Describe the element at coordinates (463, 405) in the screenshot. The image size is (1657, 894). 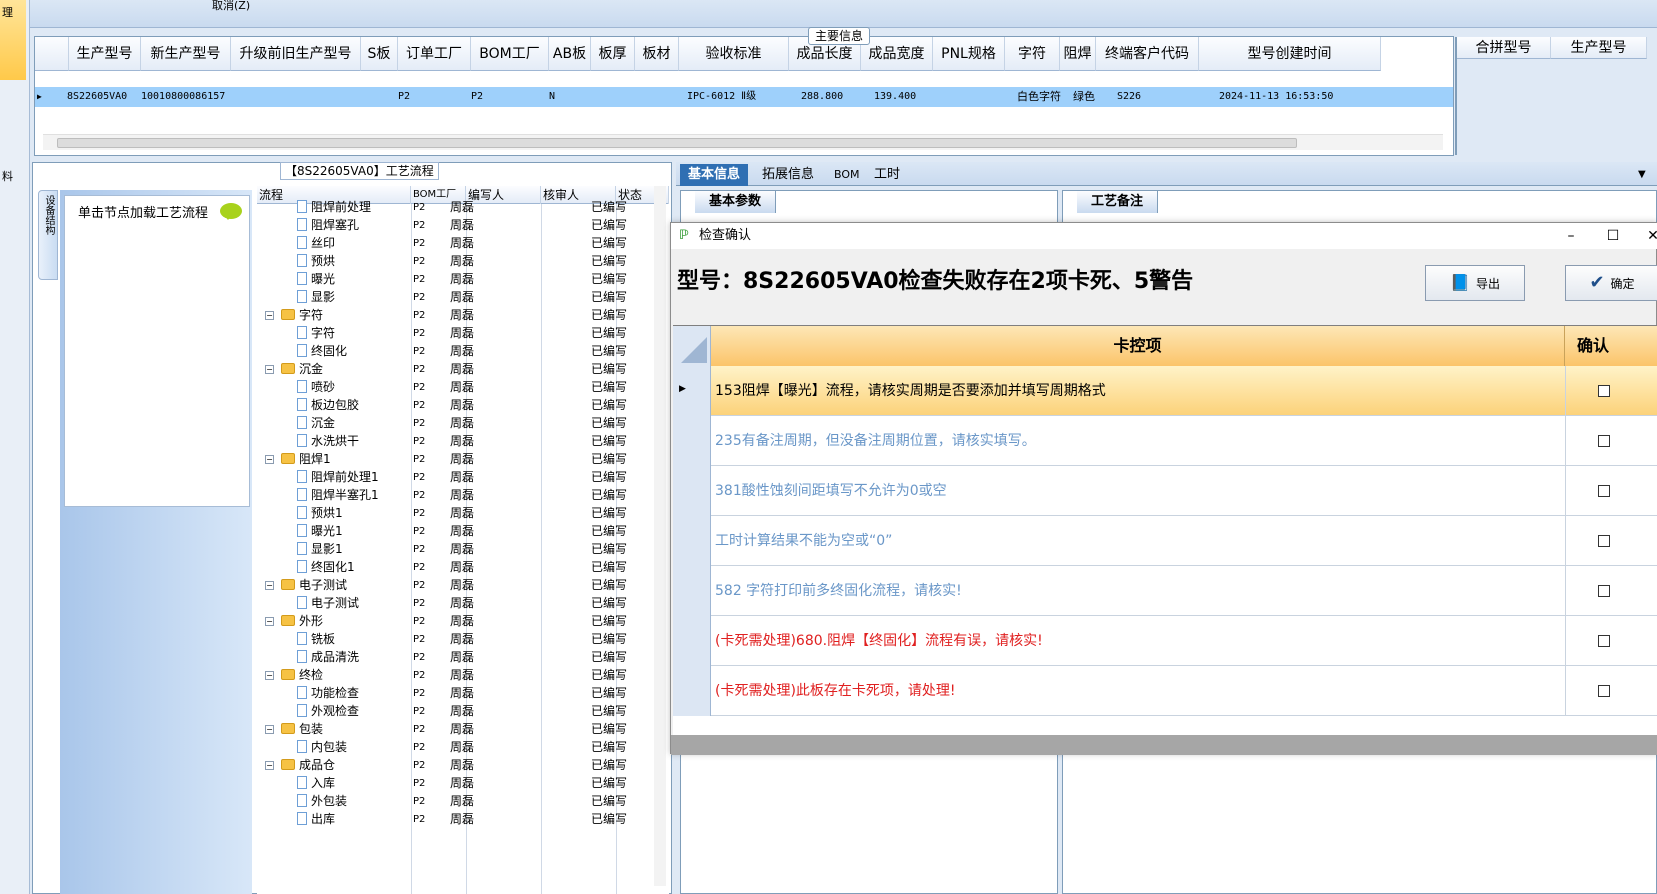
I see `tree-row: 板边包胶 P2 周磊 已编写` at that location.